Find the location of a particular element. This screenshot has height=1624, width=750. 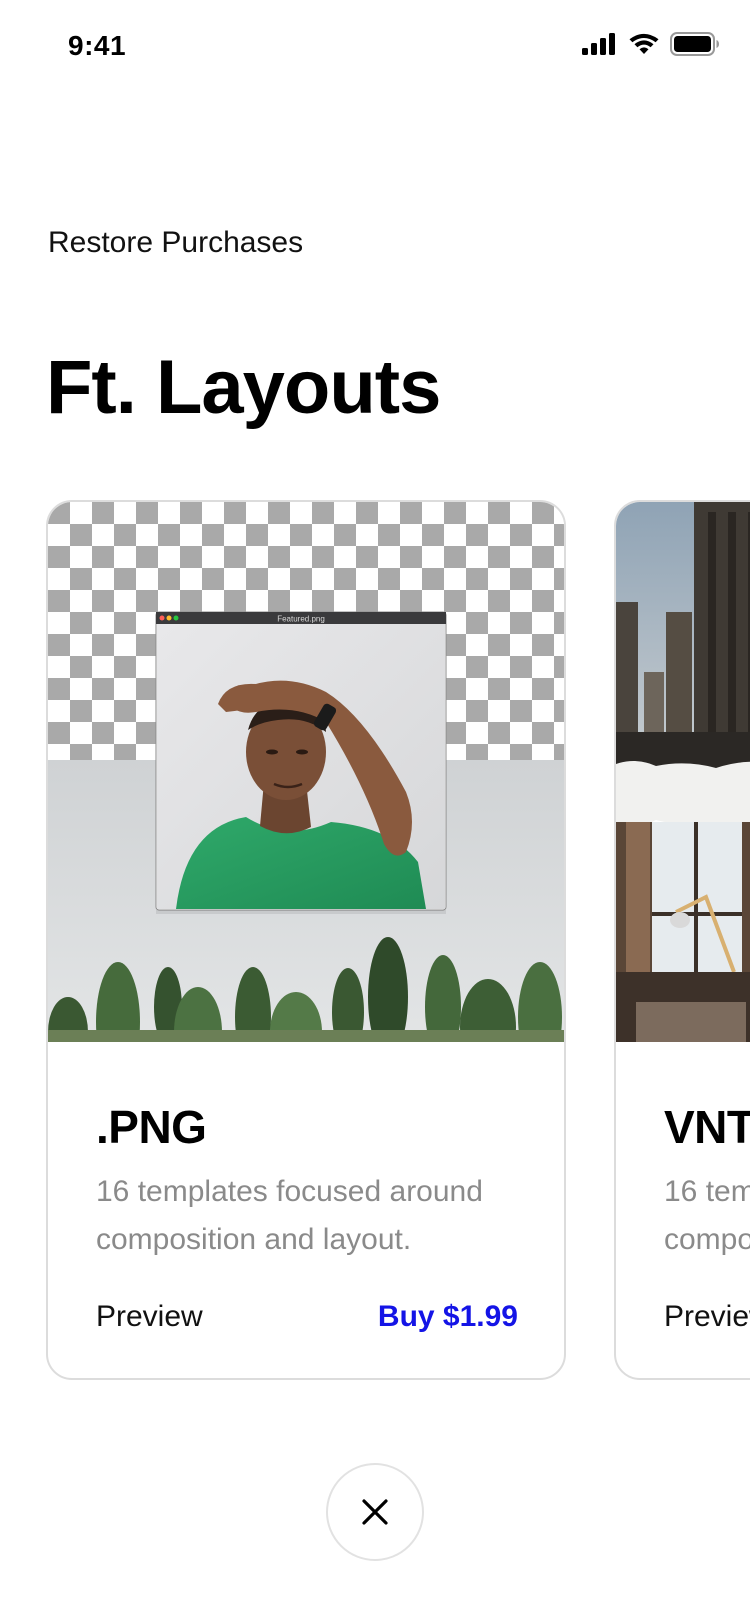

close-button is located at coordinates (375, 1512).